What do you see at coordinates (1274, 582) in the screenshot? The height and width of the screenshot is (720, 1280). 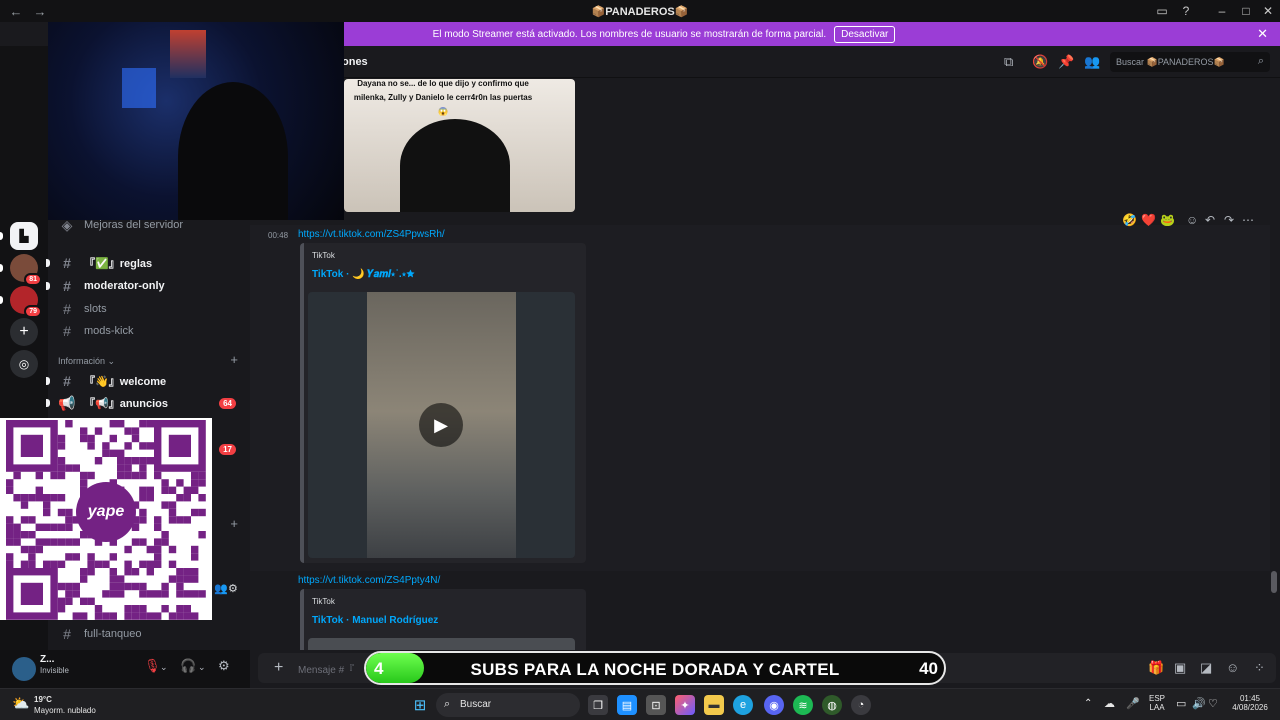 I see `scrollbar-thumb` at bounding box center [1274, 582].